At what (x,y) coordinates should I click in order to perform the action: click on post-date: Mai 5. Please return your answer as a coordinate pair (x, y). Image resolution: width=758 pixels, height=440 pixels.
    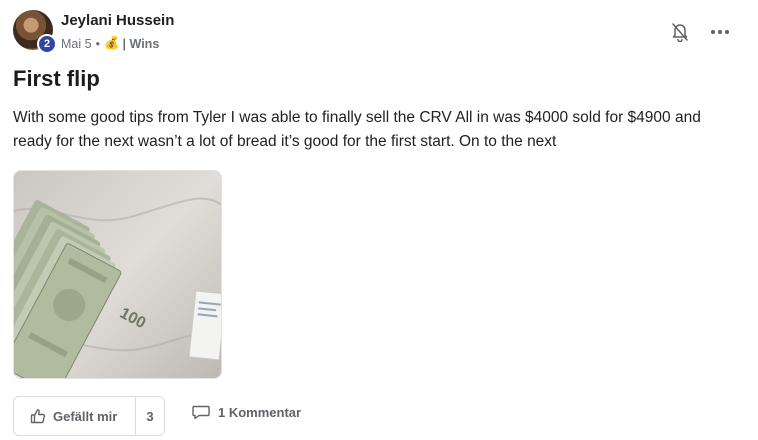
    Looking at the image, I should click on (76, 44).